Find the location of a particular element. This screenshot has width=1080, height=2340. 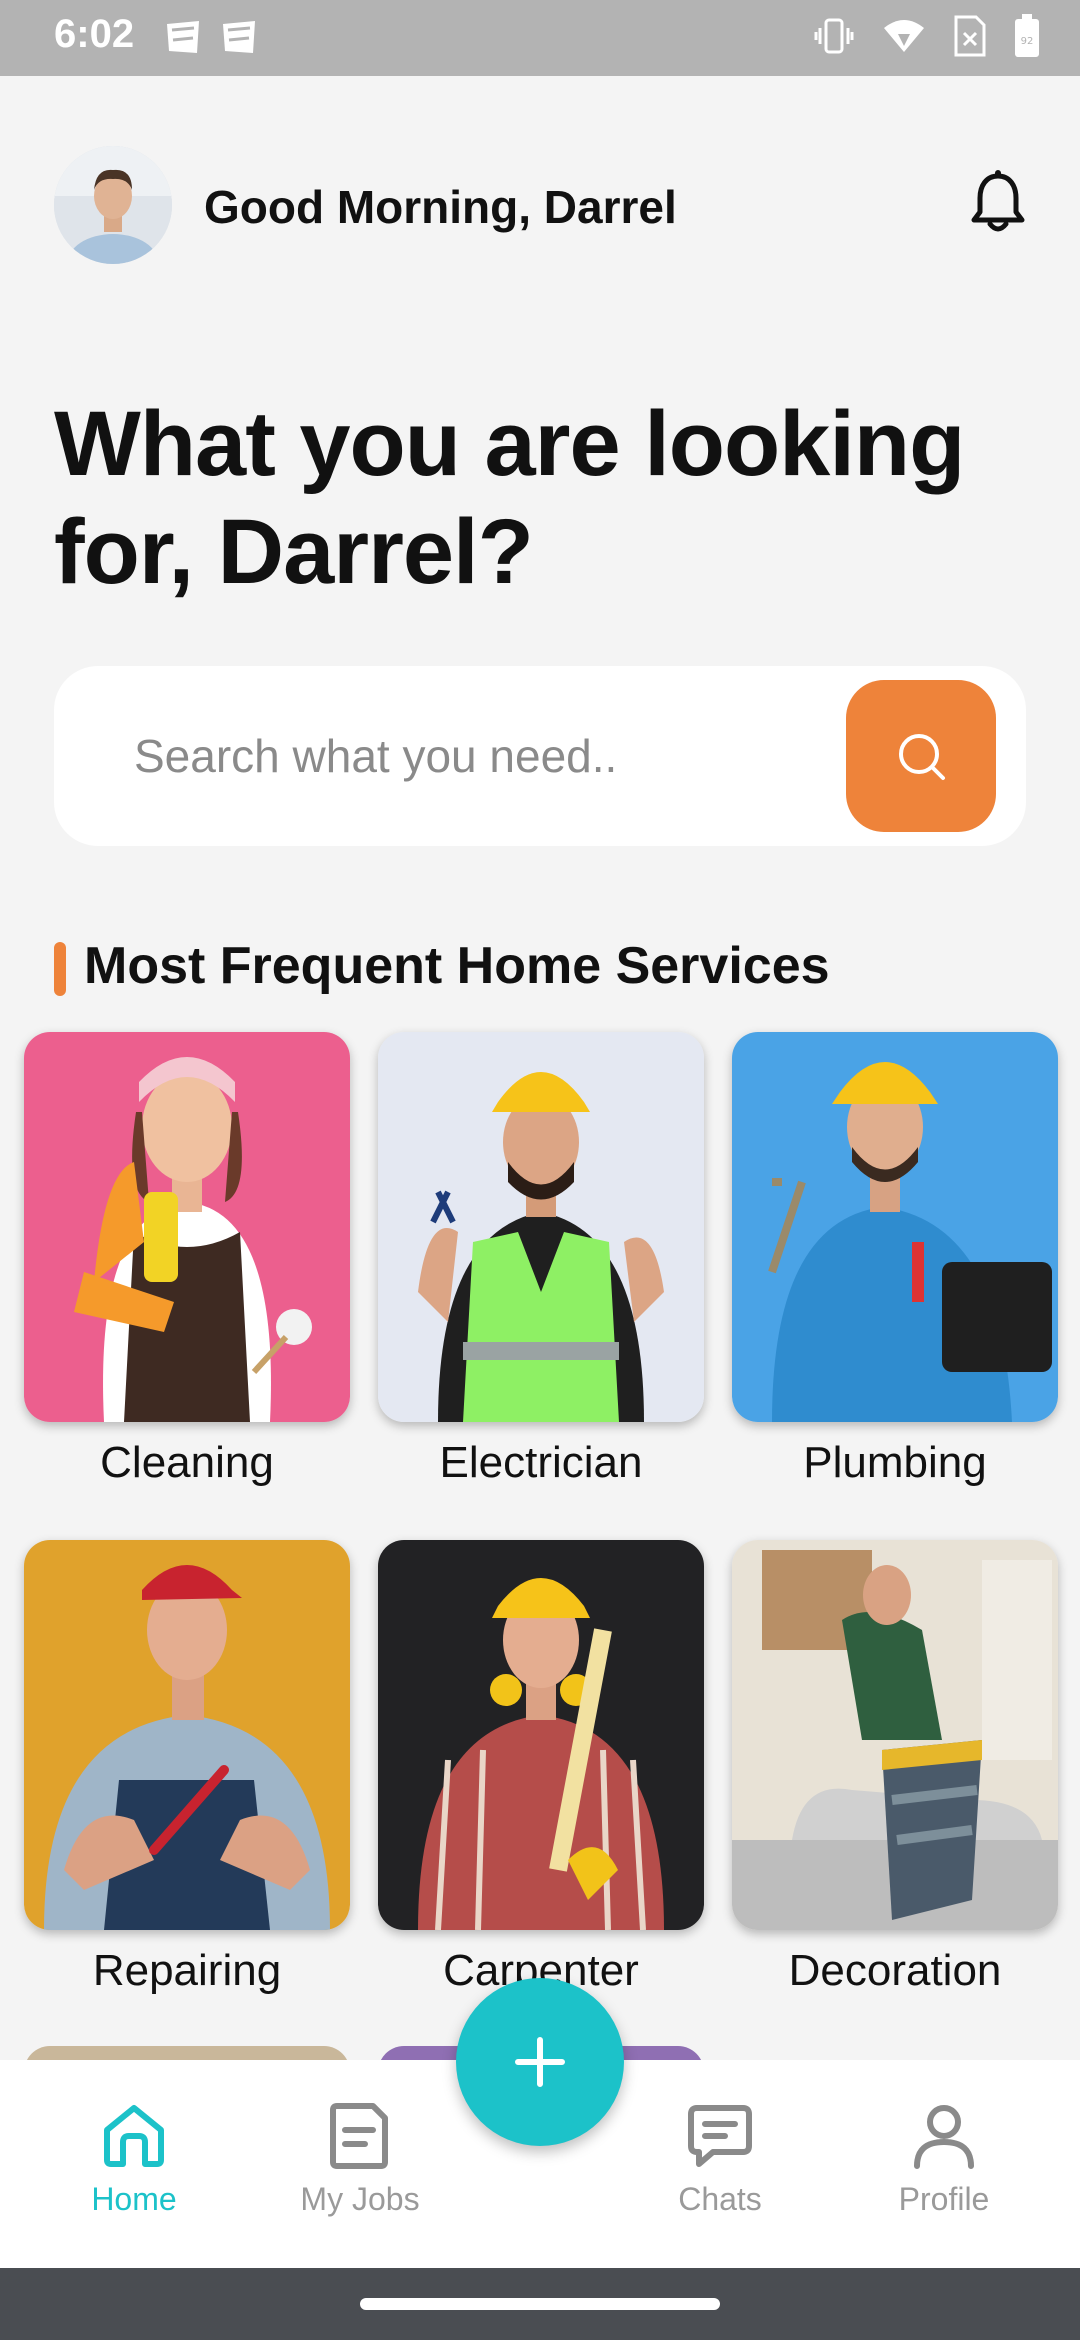

user-icon is located at coordinates (944, 2137).